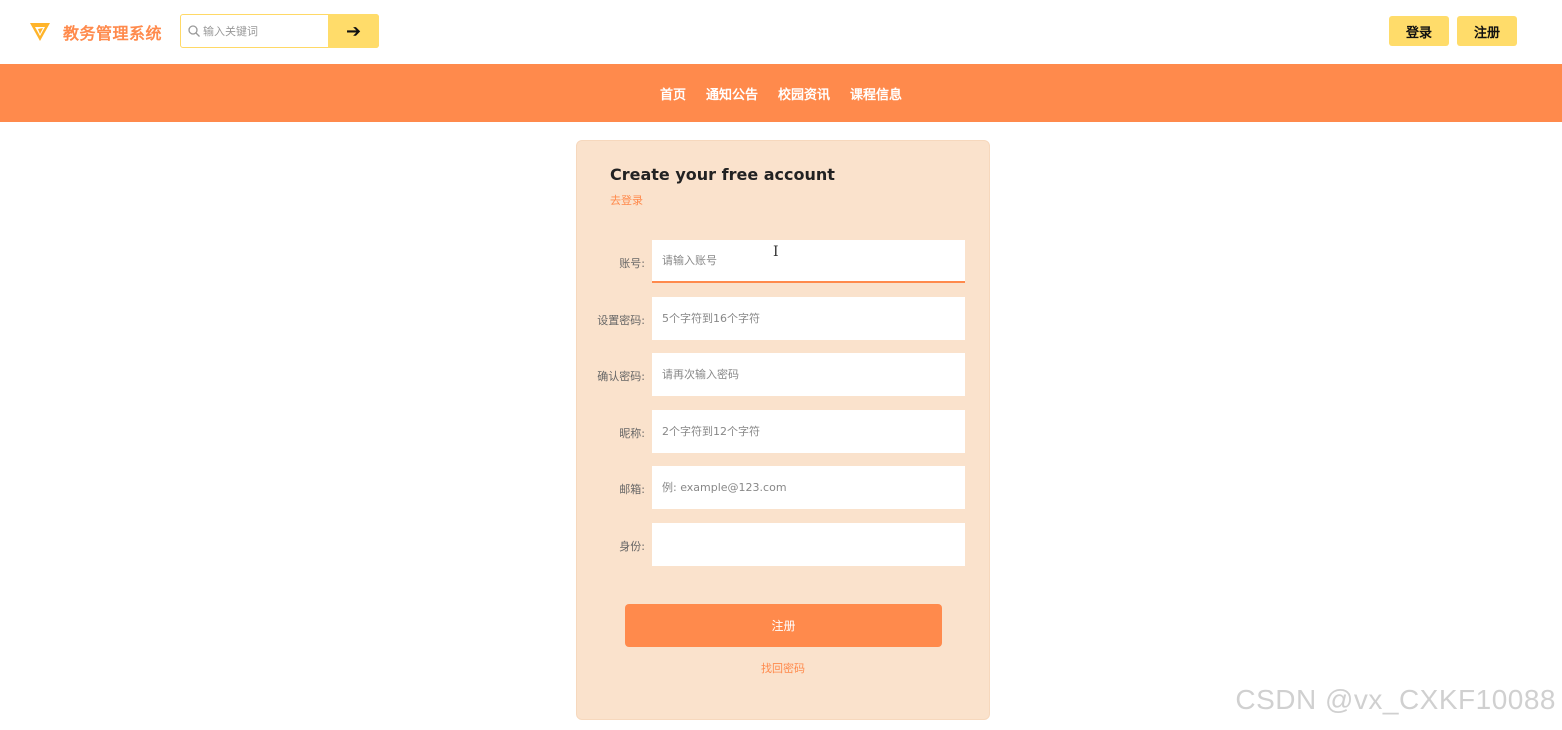 This screenshot has width=1562, height=730. Describe the element at coordinates (1395, 699) in the screenshot. I see `watermark: CSDN @vx_CXKF10088` at that location.